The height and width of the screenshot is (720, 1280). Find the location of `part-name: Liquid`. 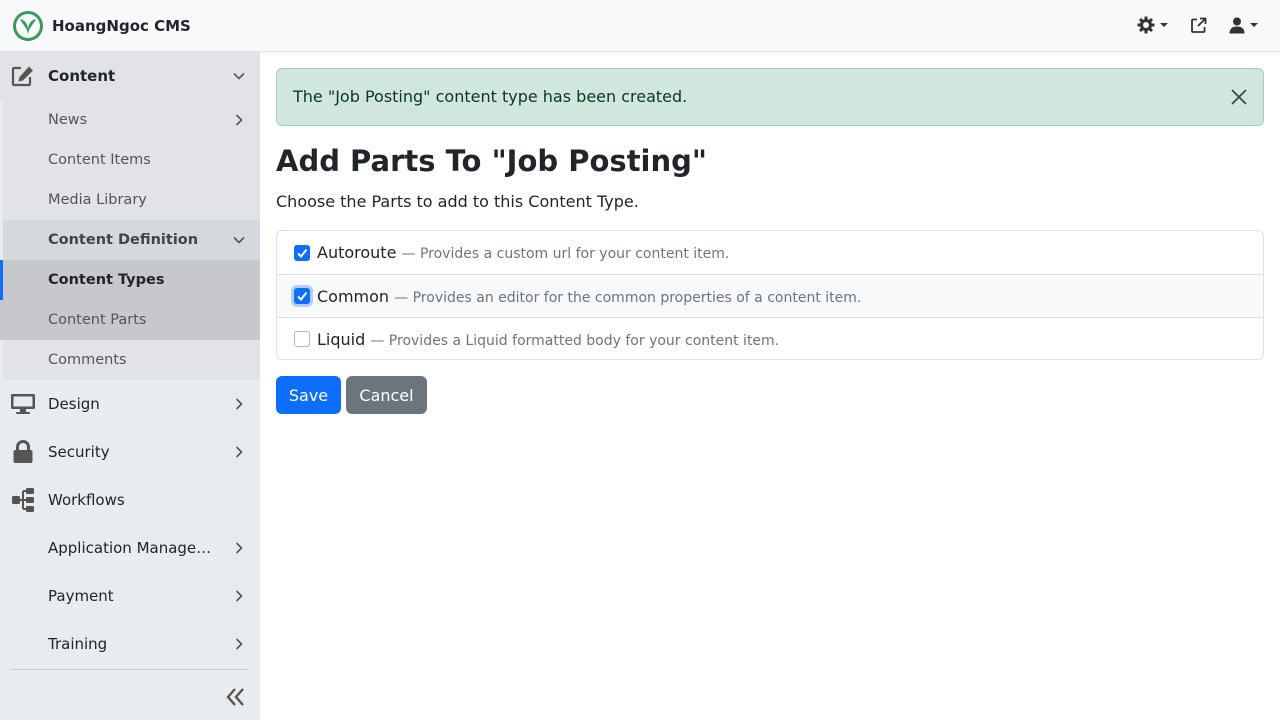

part-name: Liquid is located at coordinates (341, 339).